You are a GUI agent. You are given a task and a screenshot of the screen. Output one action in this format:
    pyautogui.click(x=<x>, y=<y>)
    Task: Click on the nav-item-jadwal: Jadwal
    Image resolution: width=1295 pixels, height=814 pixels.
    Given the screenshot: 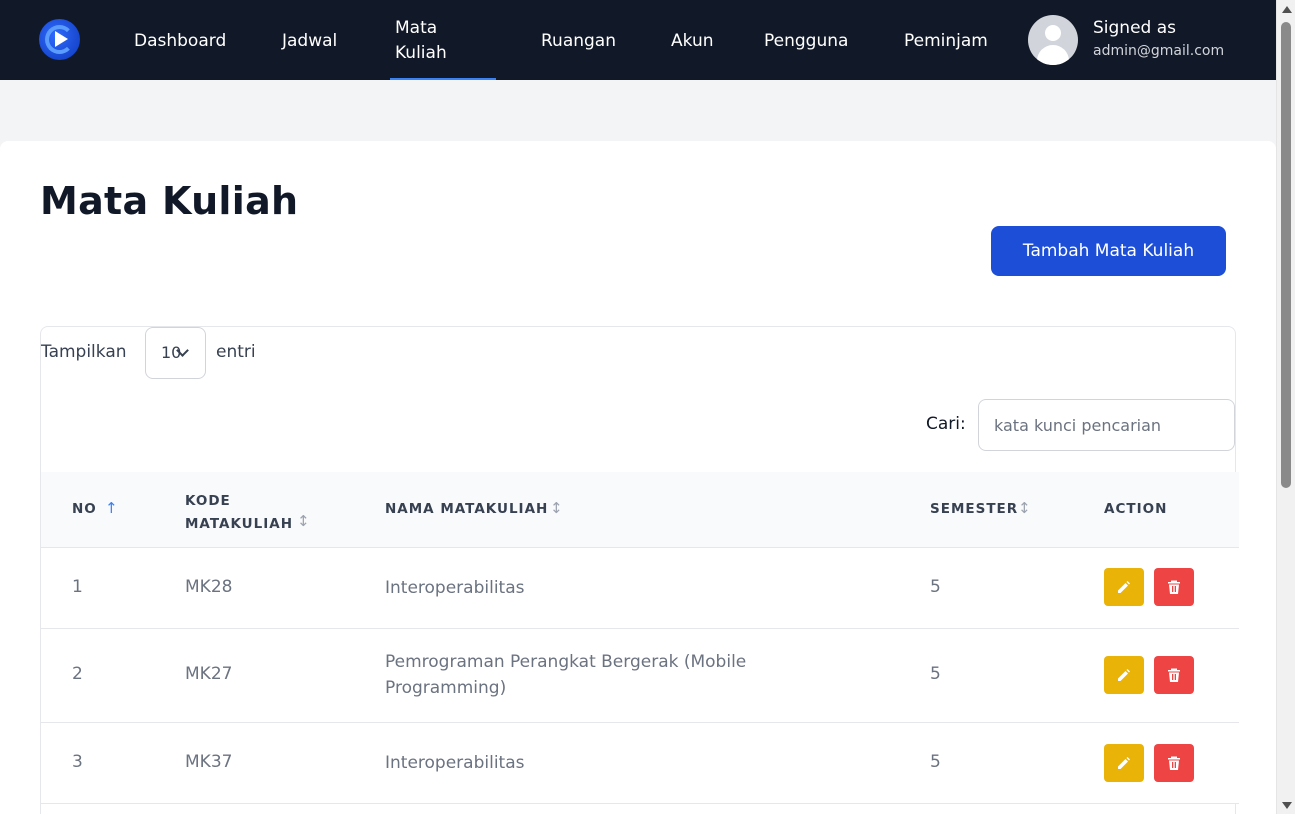 What is the action you would take?
    pyautogui.click(x=309, y=41)
    